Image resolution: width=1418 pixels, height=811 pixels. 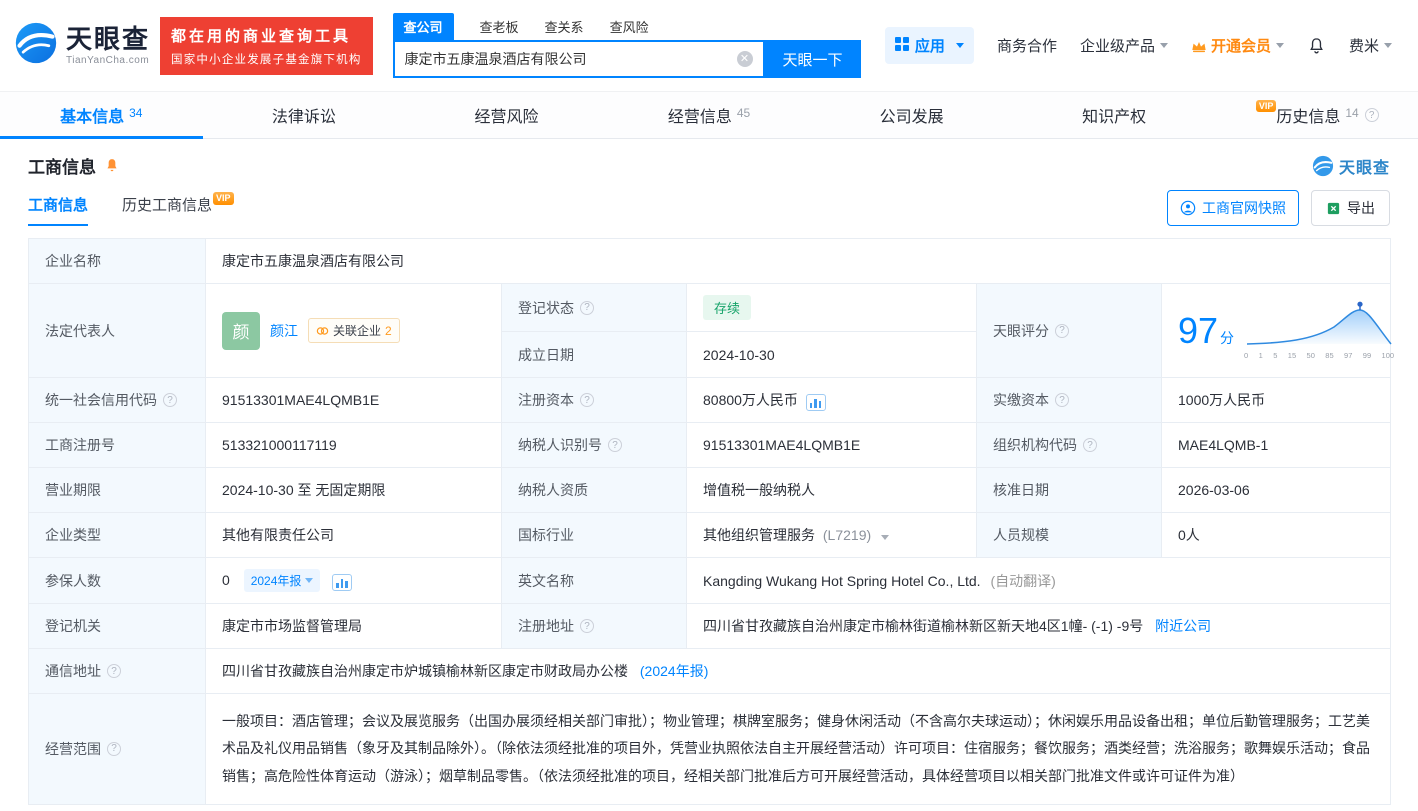 I want to click on field-value-taxpayer-quality: 增值税一般纳税人, so click(x=831, y=490).